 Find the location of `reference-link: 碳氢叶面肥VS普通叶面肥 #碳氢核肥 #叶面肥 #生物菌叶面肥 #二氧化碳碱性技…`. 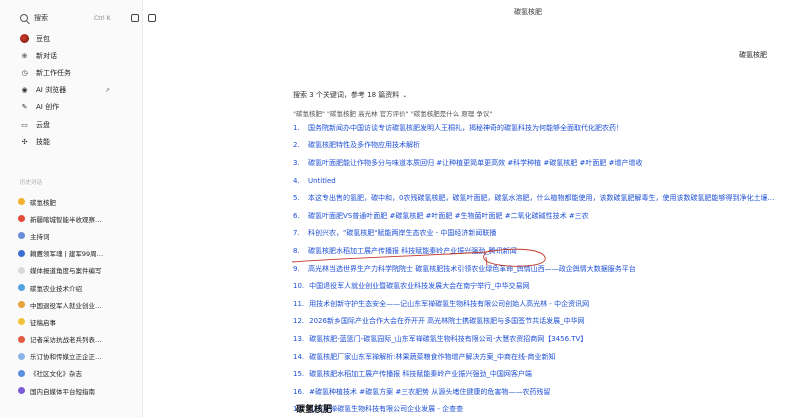

reference-link: 碳氢叶面肥VS普通叶面肥 #碳氢核肥 #叶面肥 #生物菌叶面肥 #二氧化碳碱性技… is located at coordinates (448, 216).